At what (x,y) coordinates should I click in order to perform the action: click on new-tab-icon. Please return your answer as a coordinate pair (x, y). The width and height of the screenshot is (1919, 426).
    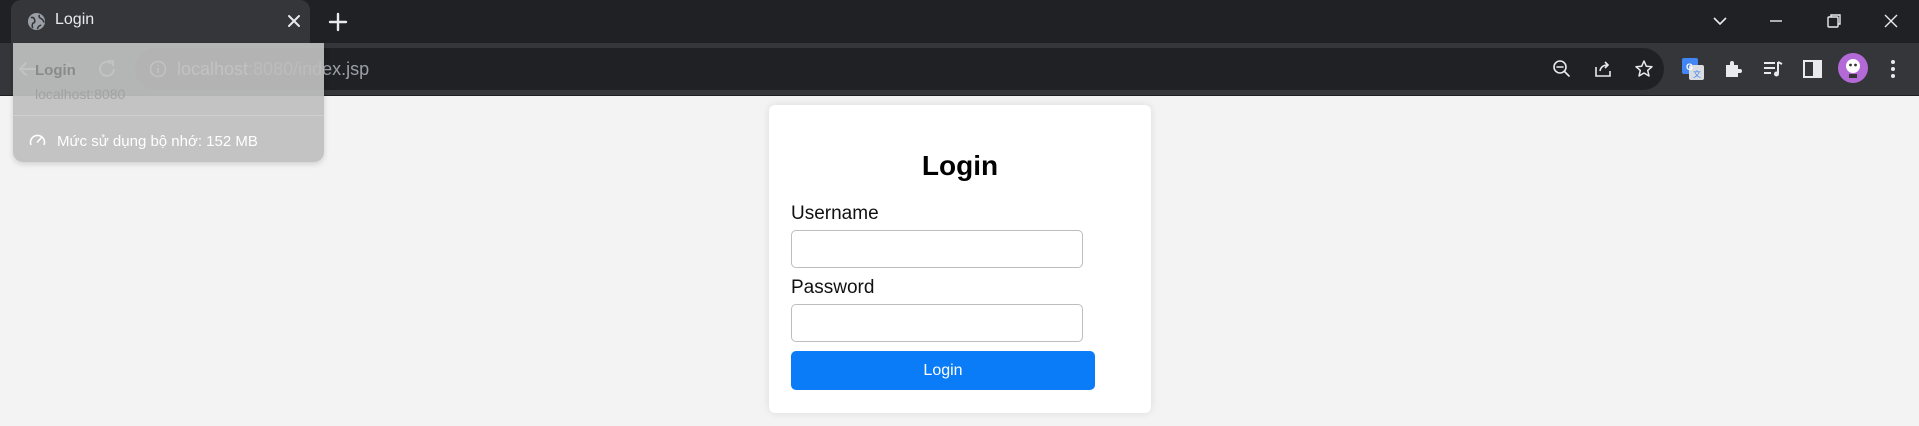
    Looking at the image, I should click on (338, 22).